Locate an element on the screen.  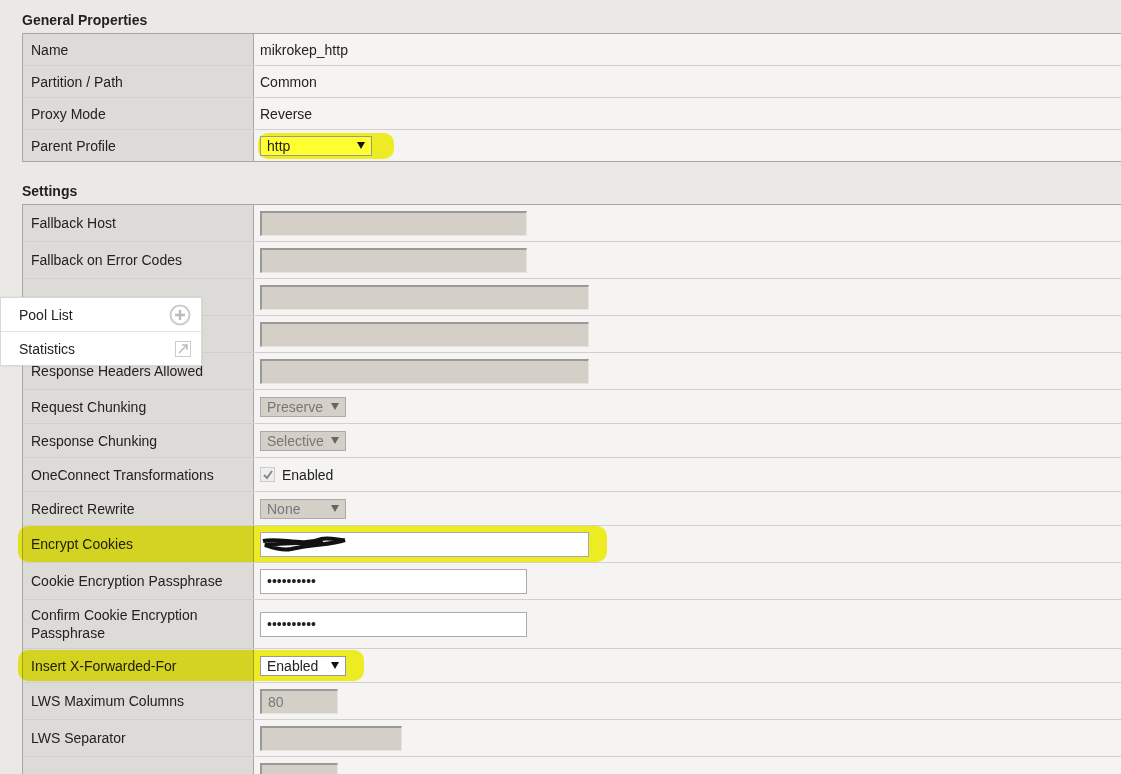
field-label: Fallback Host is located at coordinates (138, 223).